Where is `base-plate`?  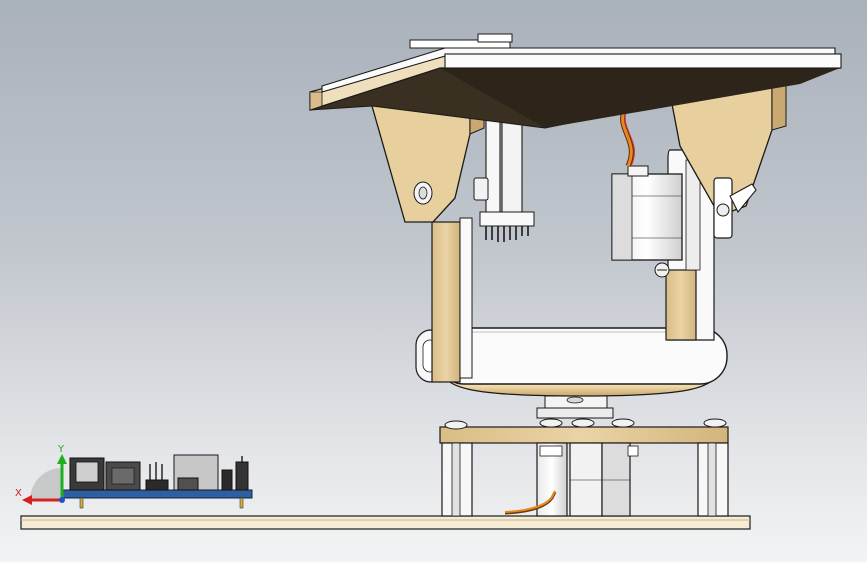
base-plate is located at coordinates (385, 522).